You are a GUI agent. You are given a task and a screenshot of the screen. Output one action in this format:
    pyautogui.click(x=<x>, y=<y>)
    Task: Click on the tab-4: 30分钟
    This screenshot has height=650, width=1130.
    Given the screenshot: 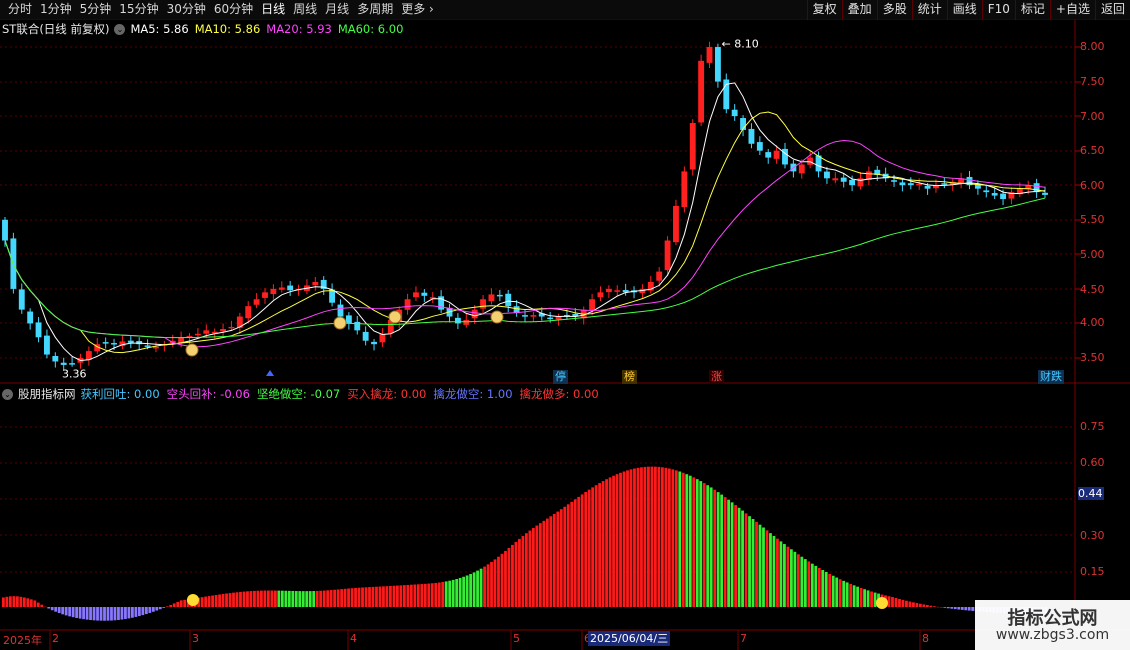 What is the action you would take?
    pyautogui.click(x=186, y=10)
    